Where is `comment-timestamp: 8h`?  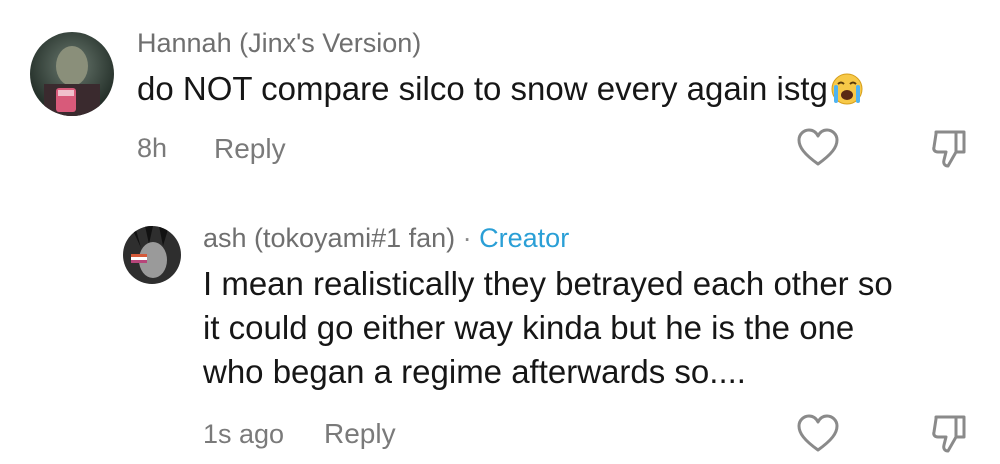 comment-timestamp: 8h is located at coordinates (152, 148).